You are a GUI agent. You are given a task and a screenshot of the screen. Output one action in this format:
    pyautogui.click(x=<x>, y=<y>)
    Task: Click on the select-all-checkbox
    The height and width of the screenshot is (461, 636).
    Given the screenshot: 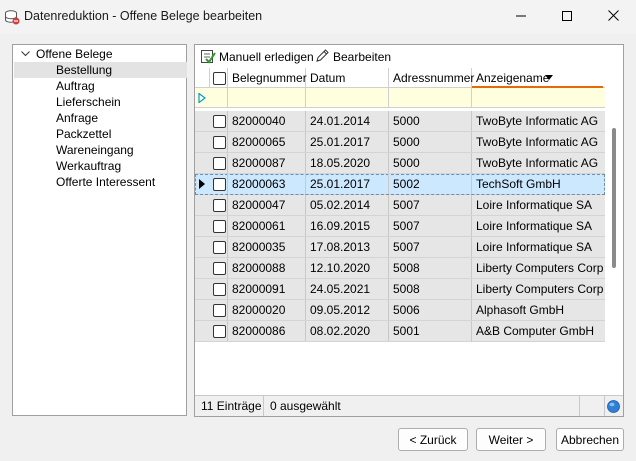 What is the action you would take?
    pyautogui.click(x=219, y=78)
    